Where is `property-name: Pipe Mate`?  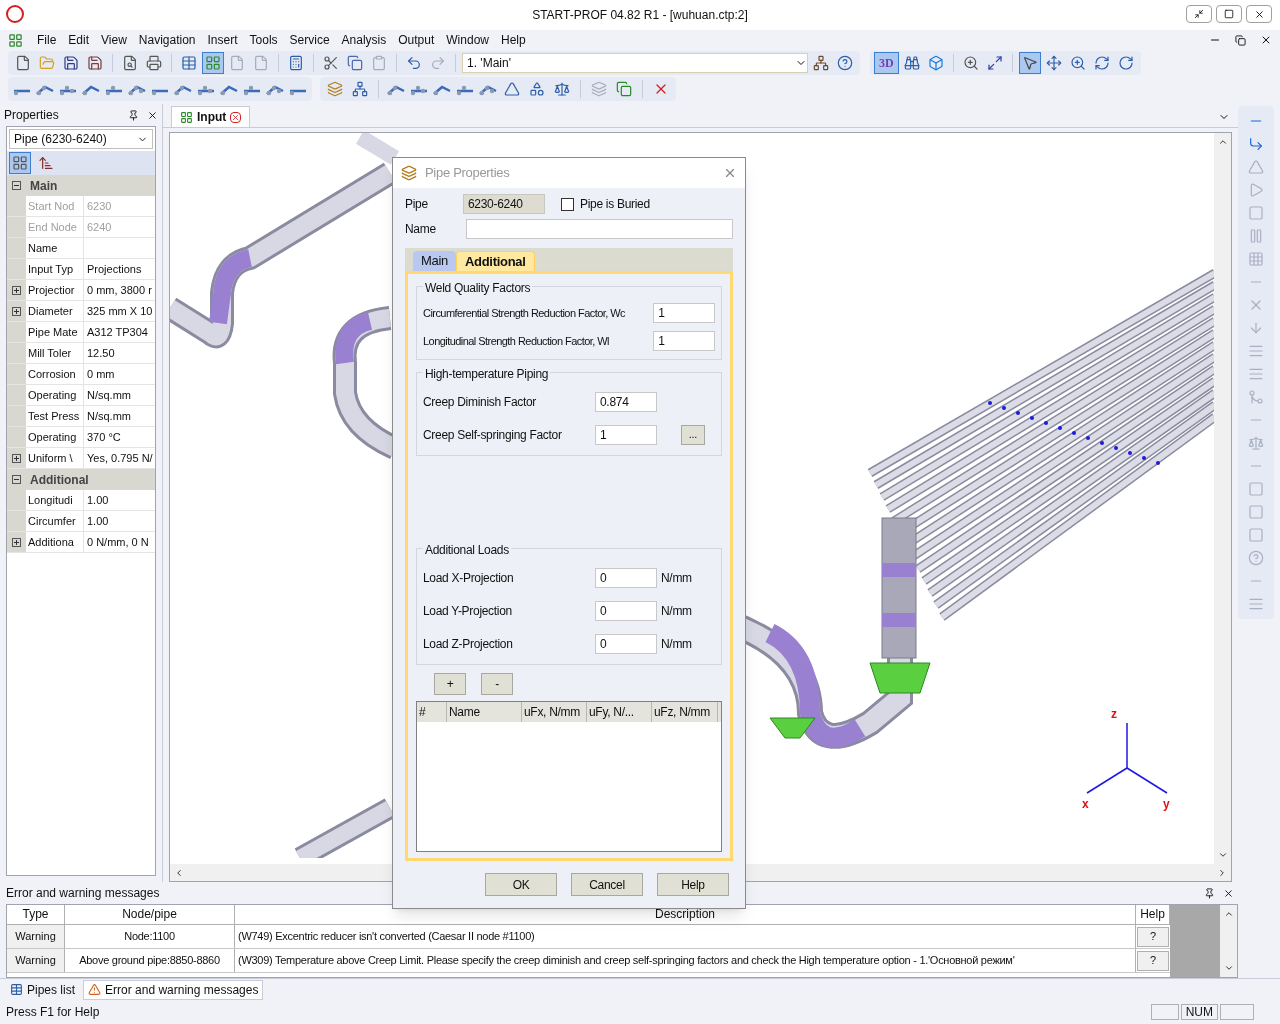 property-name: Pipe Mate is located at coordinates (55, 332).